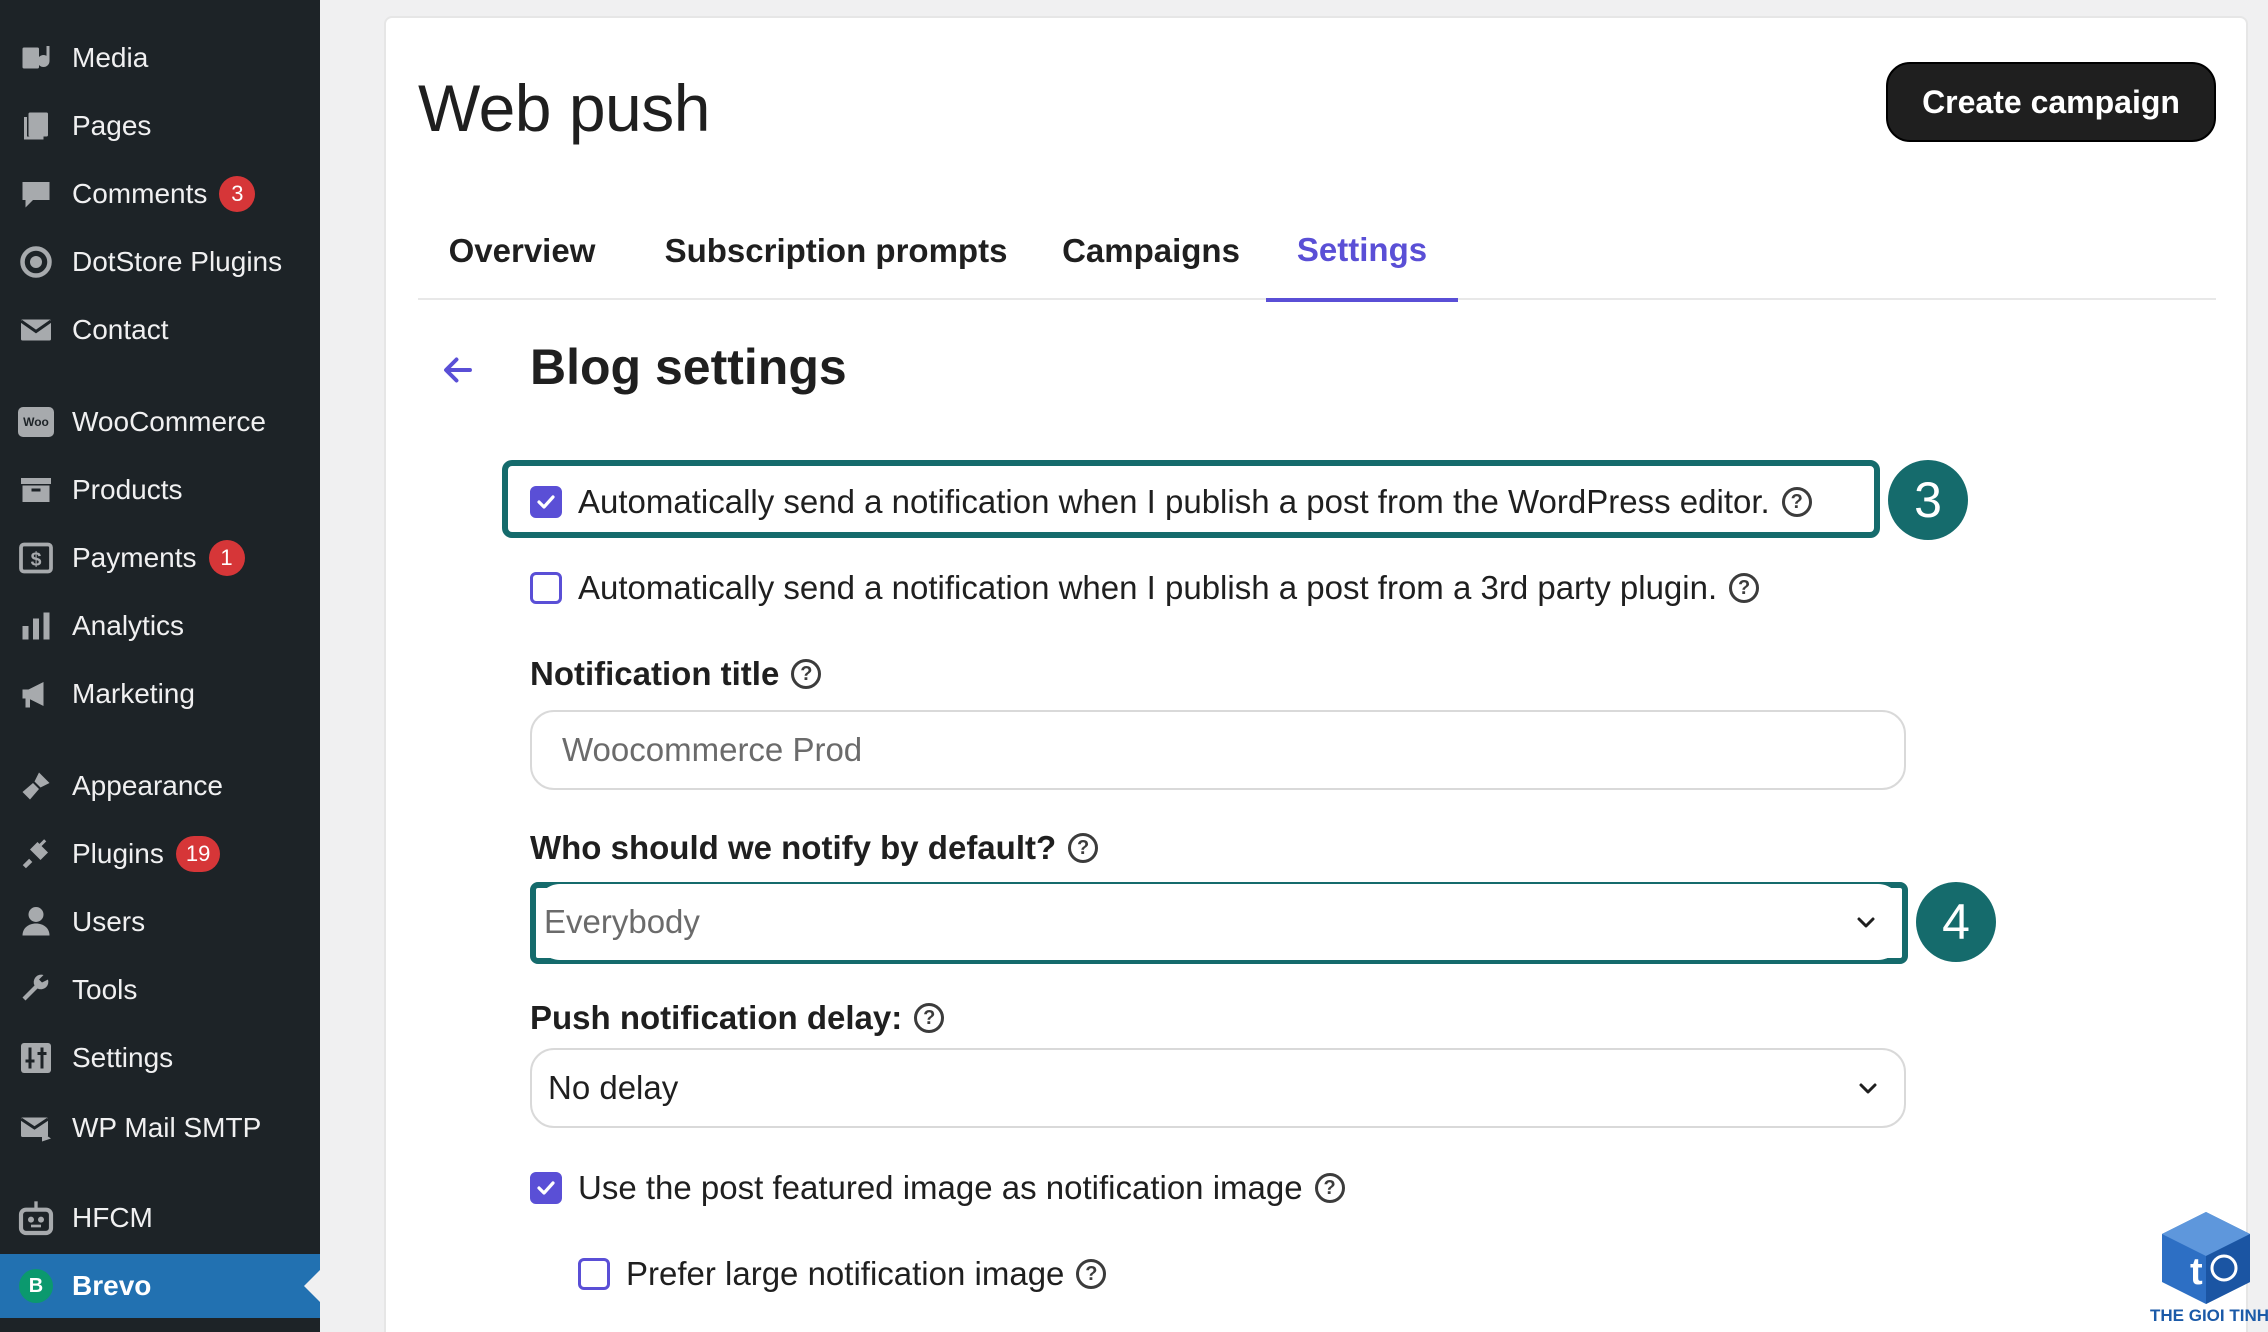  What do you see at coordinates (118, 853) in the screenshot?
I see `sidebar-item-label: Plugins` at bounding box center [118, 853].